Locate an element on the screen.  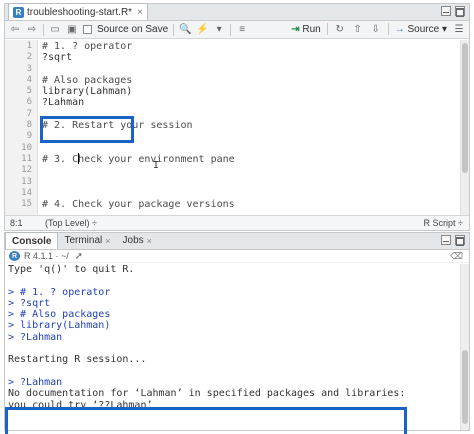
code-line: ?Lahman is located at coordinates (251, 102).